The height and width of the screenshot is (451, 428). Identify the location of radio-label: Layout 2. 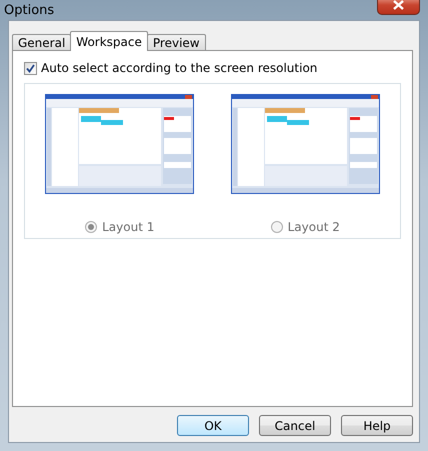
(314, 227).